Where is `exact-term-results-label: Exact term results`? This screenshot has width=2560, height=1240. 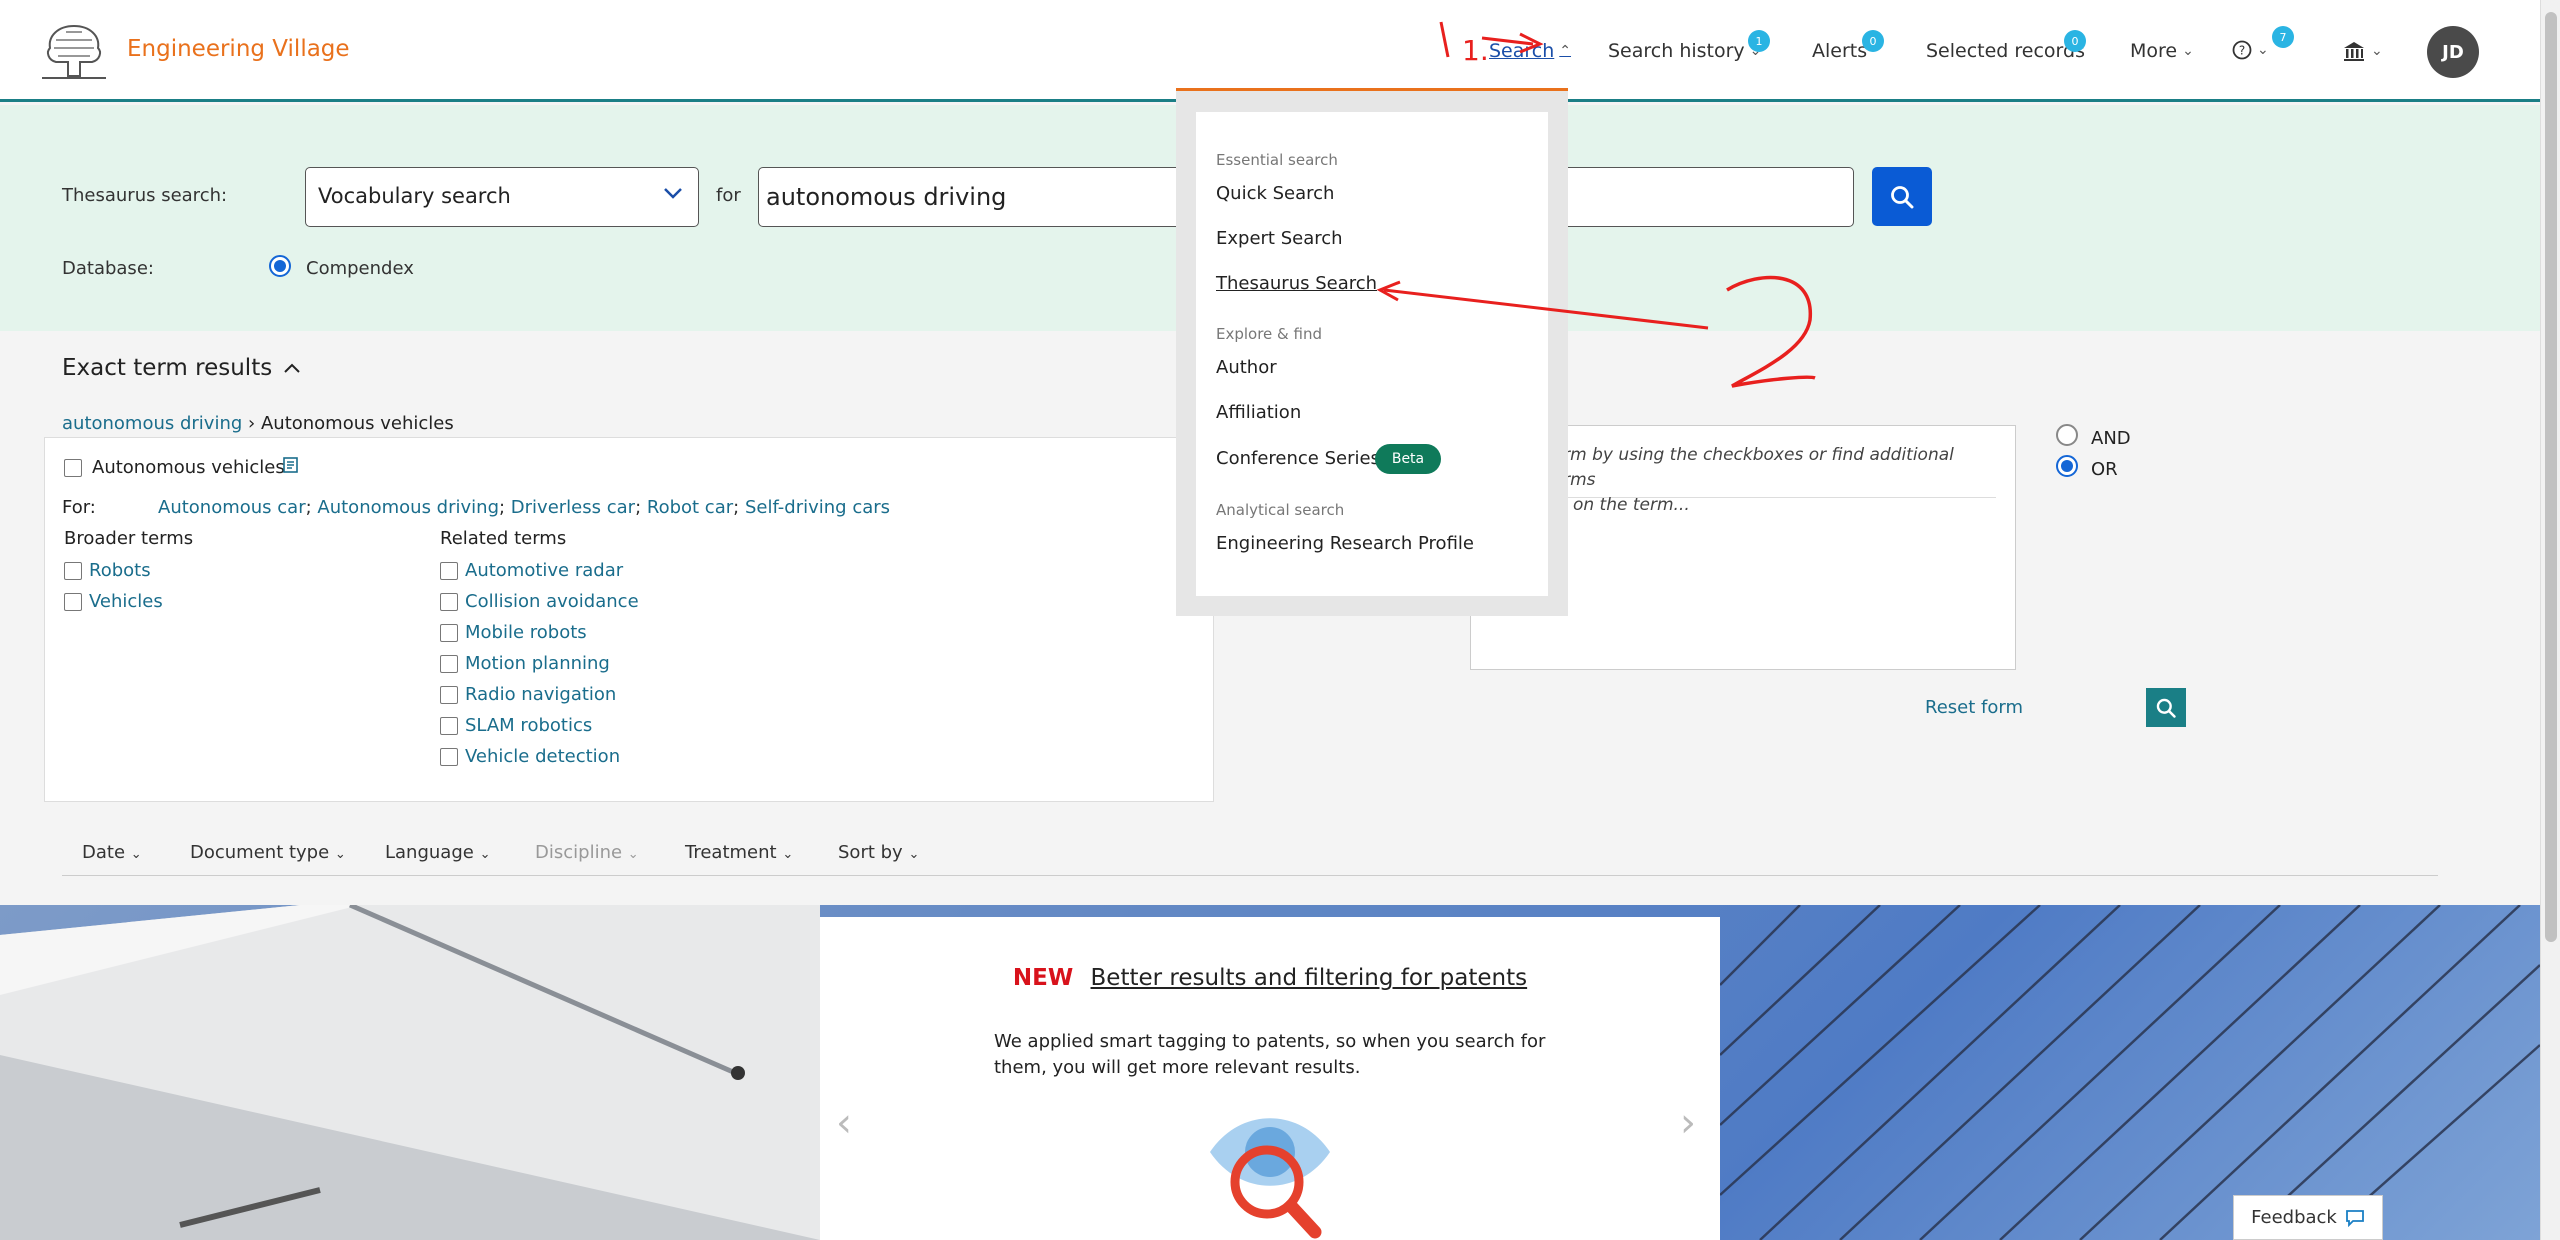 exact-term-results-label: Exact term results is located at coordinates (167, 368).